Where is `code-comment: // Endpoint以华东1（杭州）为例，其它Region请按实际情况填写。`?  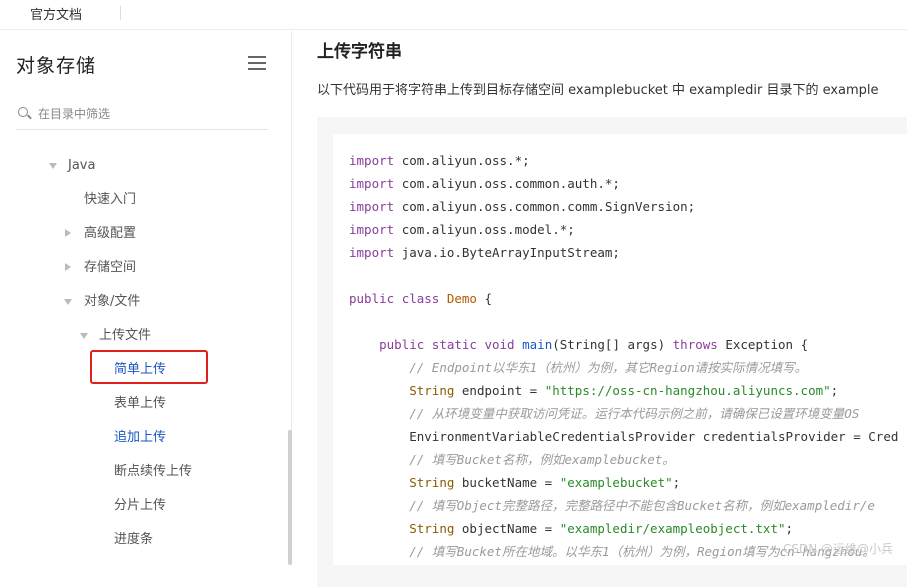
code-comment: // Endpoint以华东1（杭州）为例，其它Region请按实际情况填写。 is located at coordinates (608, 367).